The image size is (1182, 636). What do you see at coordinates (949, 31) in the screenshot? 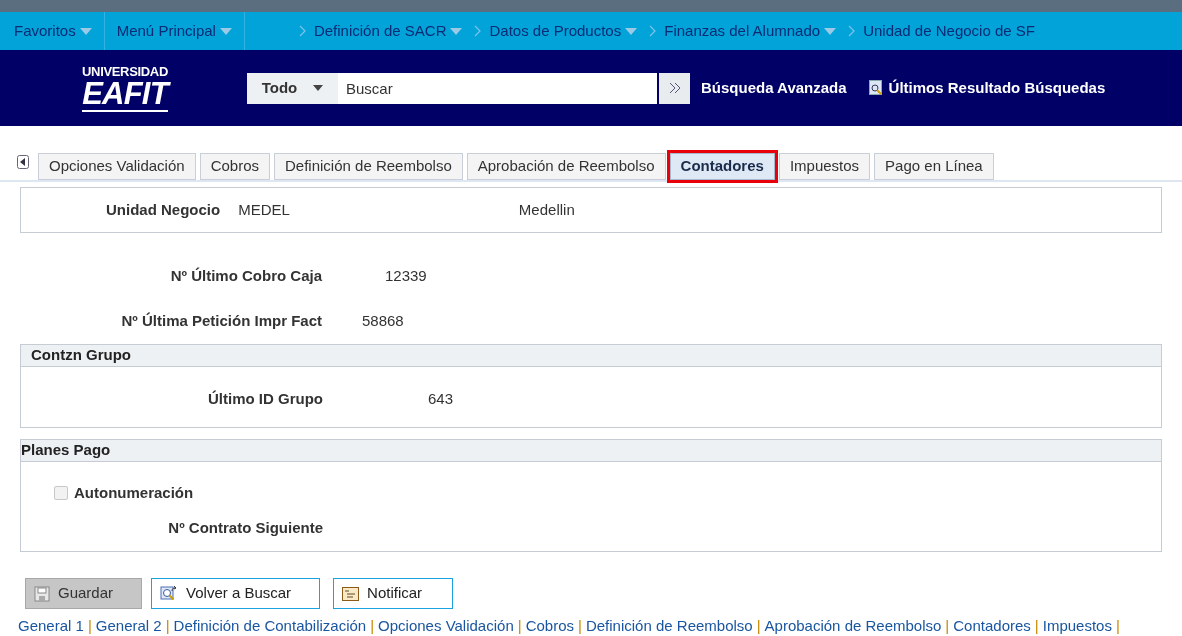
I see `breadcrumb-link: Unidad de Negocio de SF` at bounding box center [949, 31].